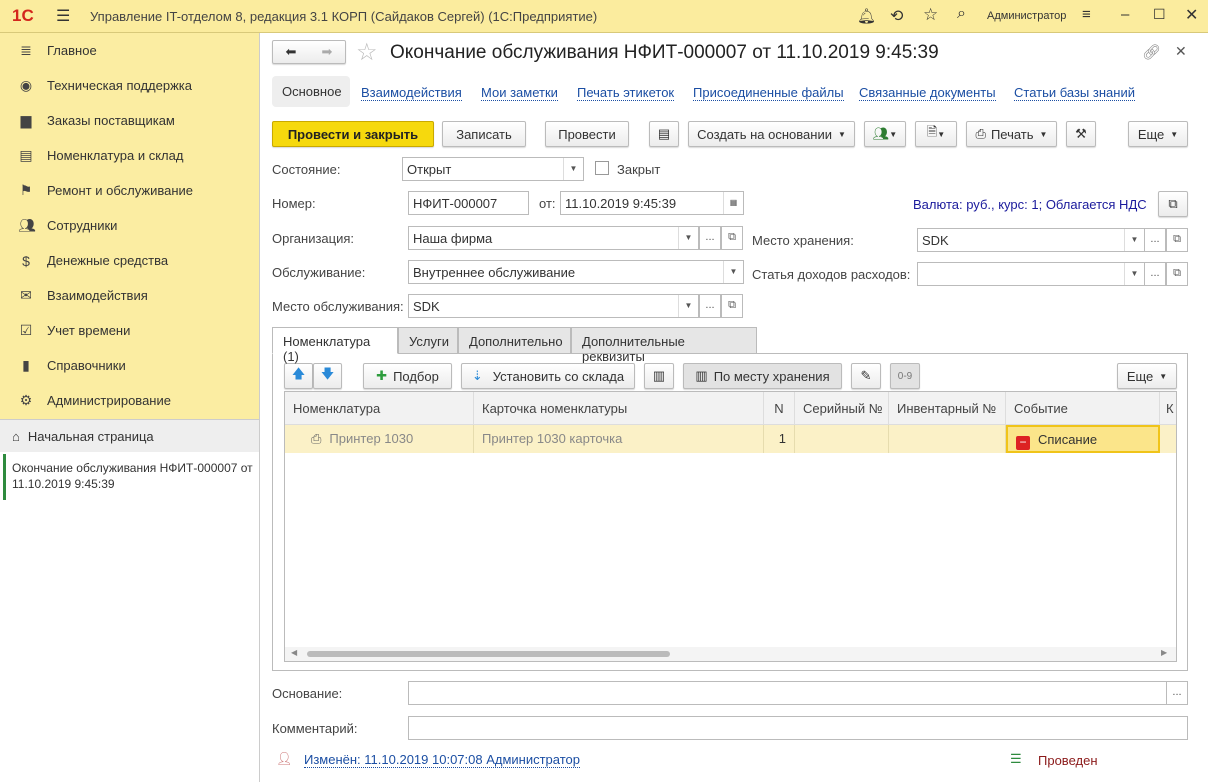  Describe the element at coordinates (1030, 204) in the screenshot. I see `currency-info: Валюта: руб., курс: 1; Облагается НДС` at that location.